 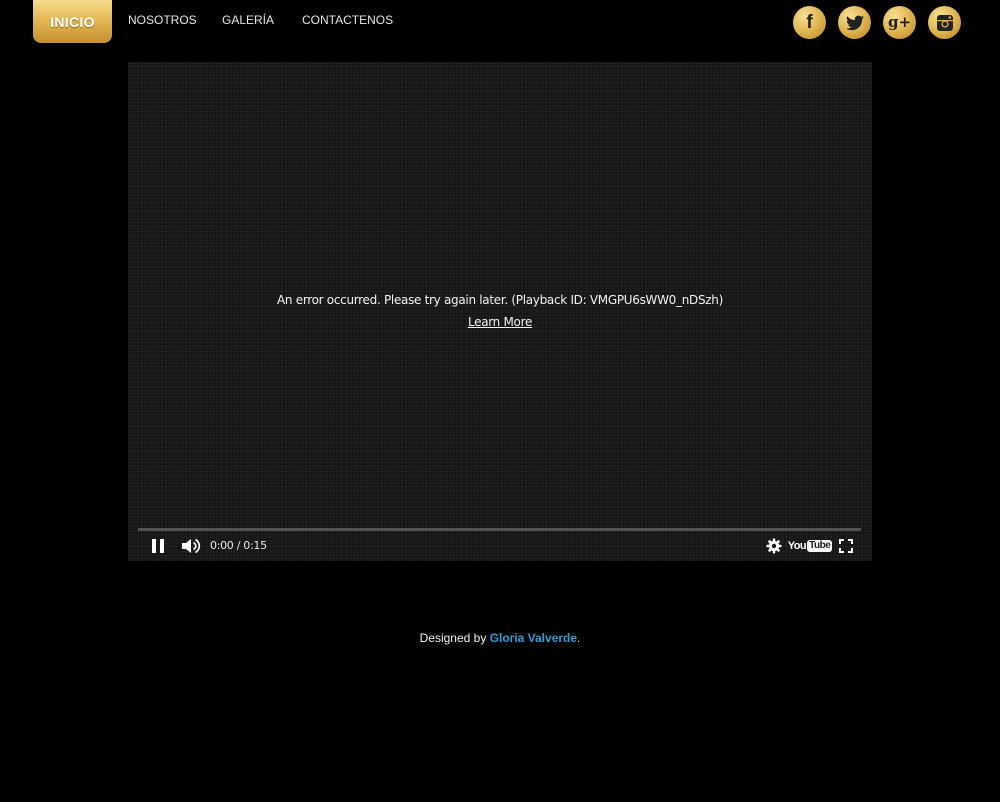 I want to click on learn-more-link: Learn More, so click(x=500, y=322).